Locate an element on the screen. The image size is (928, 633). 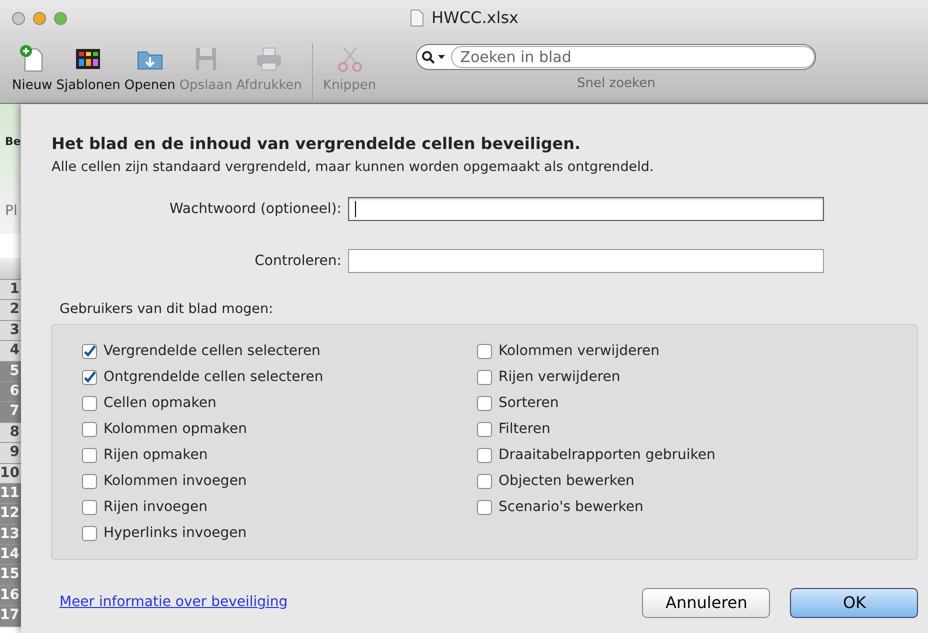
option-label: Hyperlinks invoegen is located at coordinates (175, 533).